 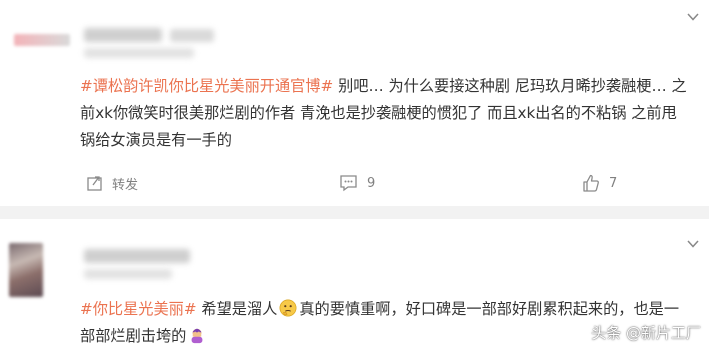 I want to click on watermark: 头条 @新片工厂, so click(x=635, y=332).